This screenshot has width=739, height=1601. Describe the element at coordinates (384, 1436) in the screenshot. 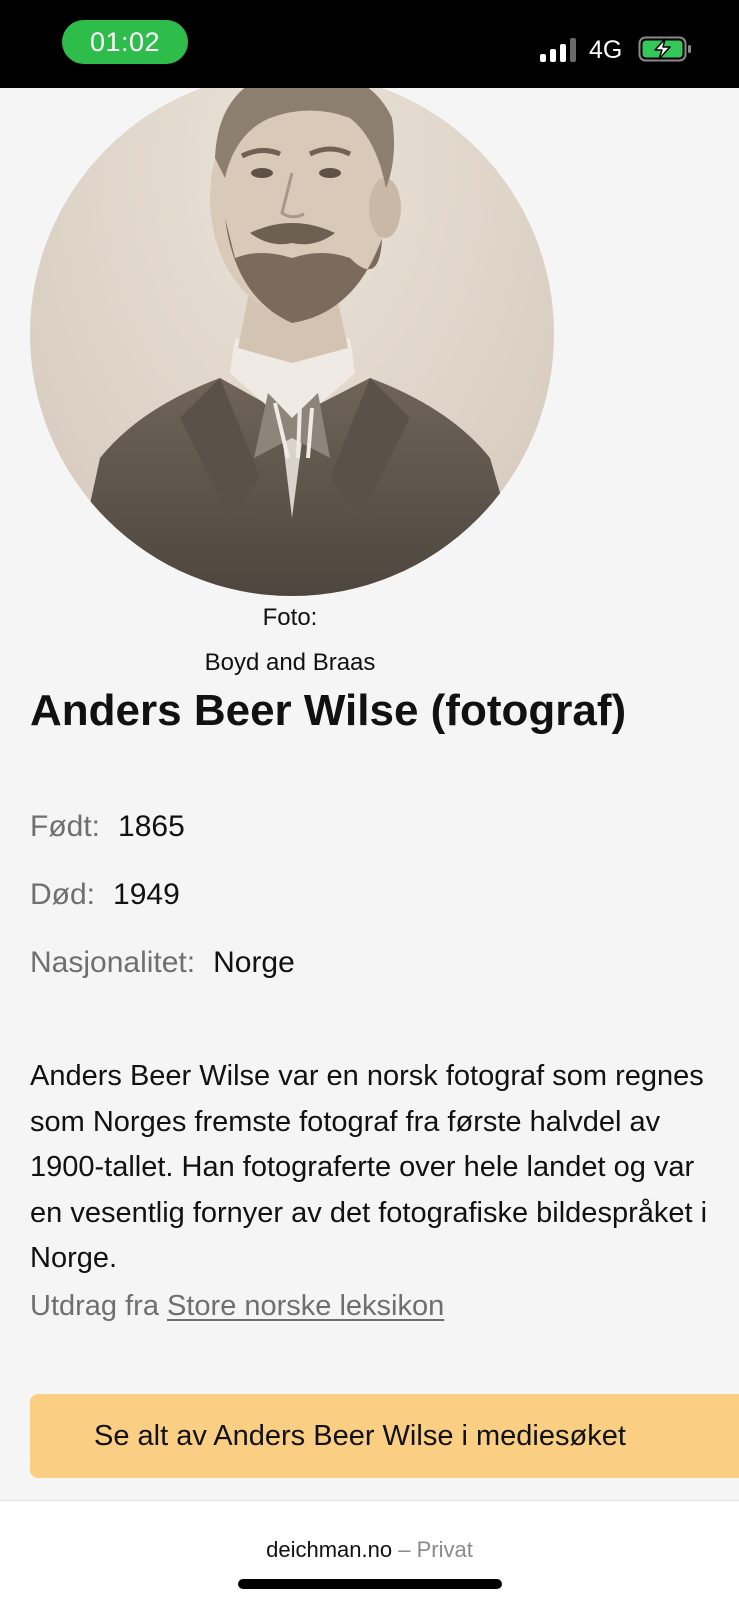

I see `media-search-button: Se alt av Anders Beer Wilse i mediesøket` at that location.